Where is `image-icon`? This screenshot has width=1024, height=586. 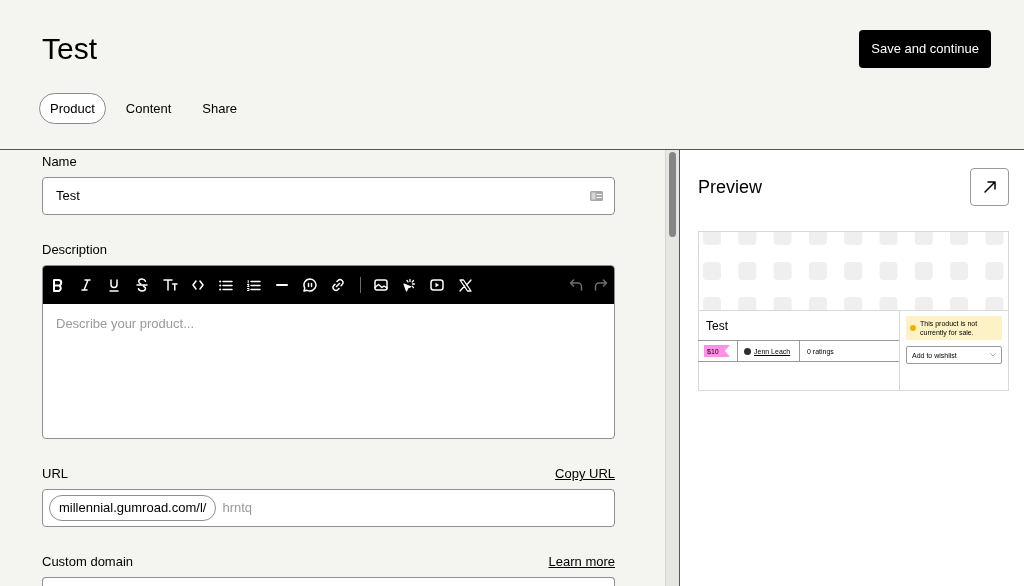
image-icon is located at coordinates (381, 285).